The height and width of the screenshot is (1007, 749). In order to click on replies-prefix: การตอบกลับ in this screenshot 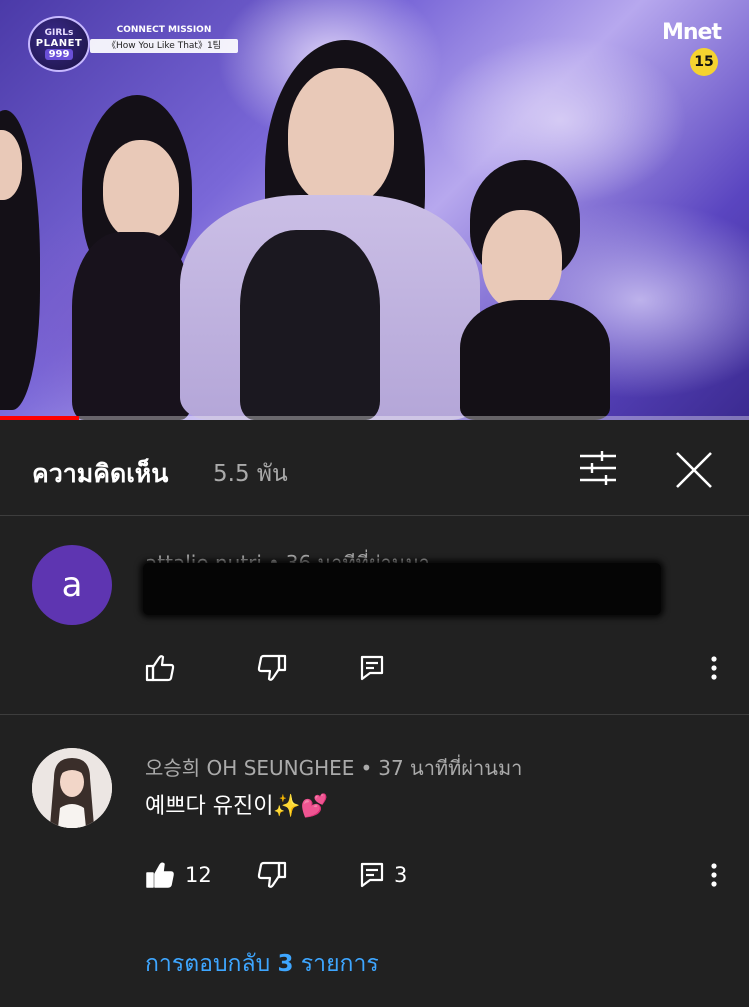, I will do `click(211, 964)`.